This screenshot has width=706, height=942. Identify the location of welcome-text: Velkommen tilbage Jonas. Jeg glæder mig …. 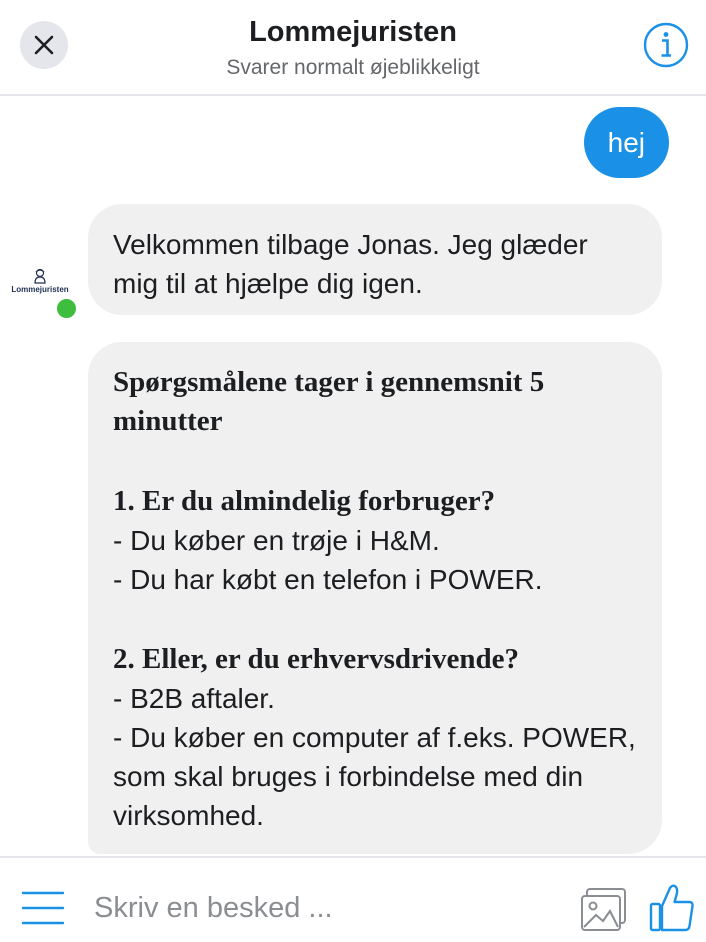
(350, 264).